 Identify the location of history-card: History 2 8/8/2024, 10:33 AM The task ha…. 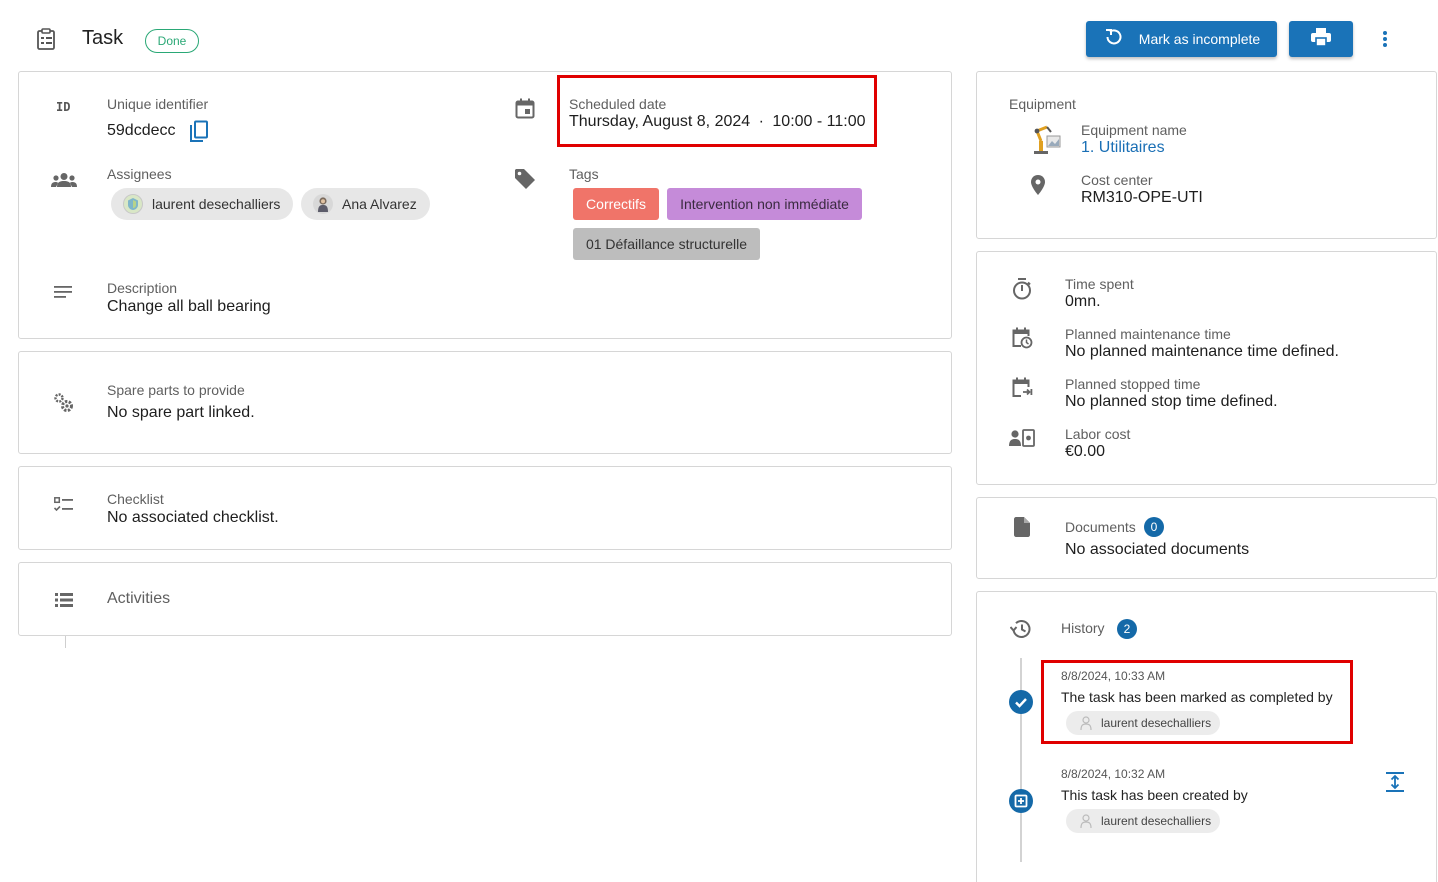
(1206, 736).